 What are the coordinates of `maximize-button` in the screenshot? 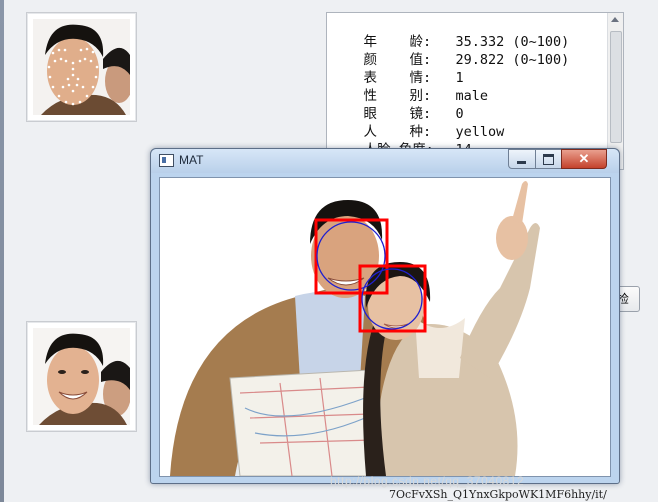 It's located at (548, 159).